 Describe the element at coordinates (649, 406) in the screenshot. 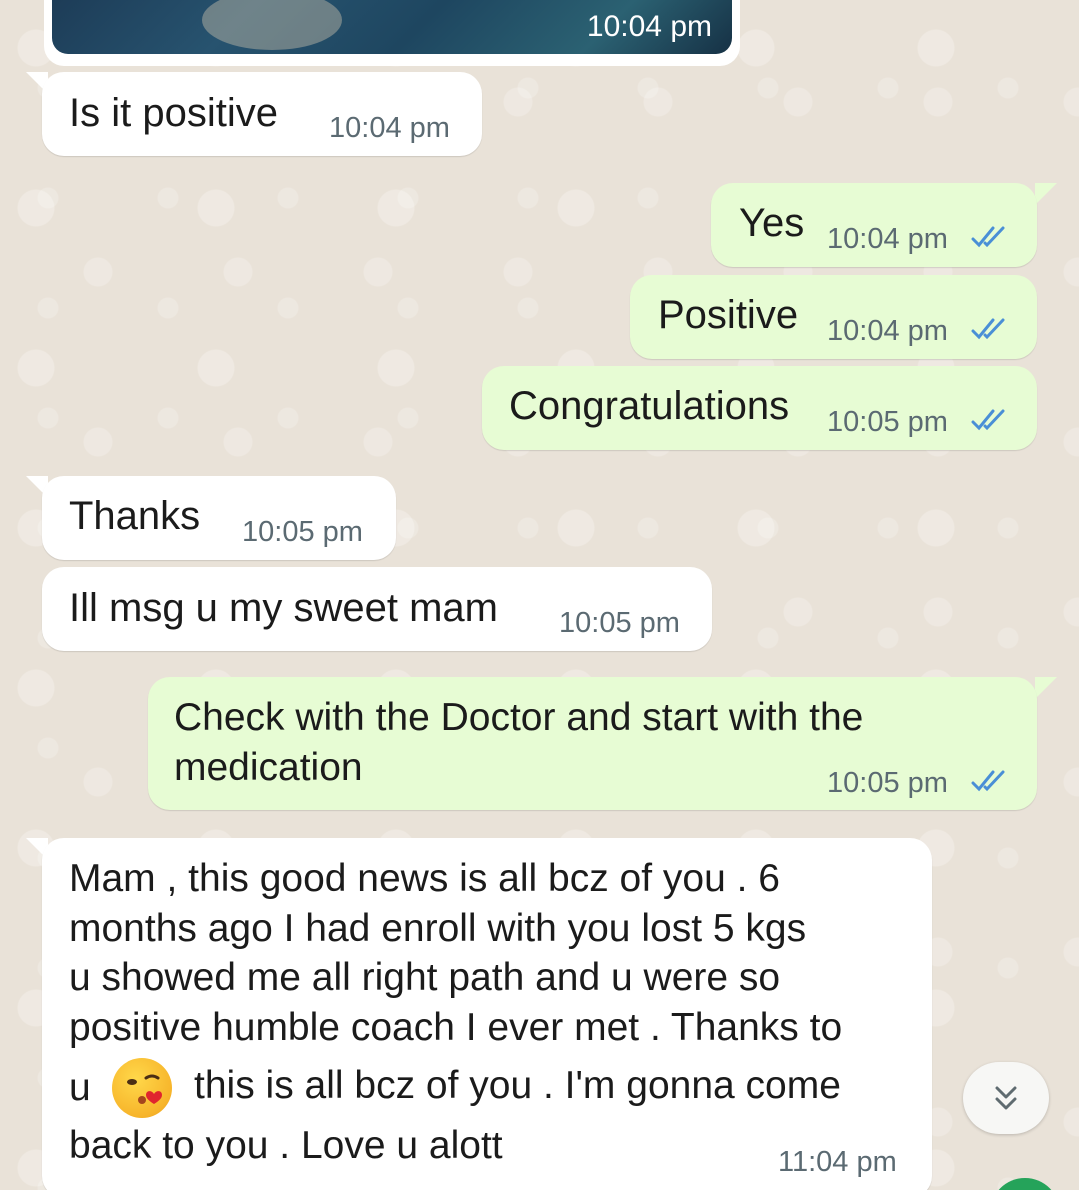

I see `message-text: Congratulations` at that location.